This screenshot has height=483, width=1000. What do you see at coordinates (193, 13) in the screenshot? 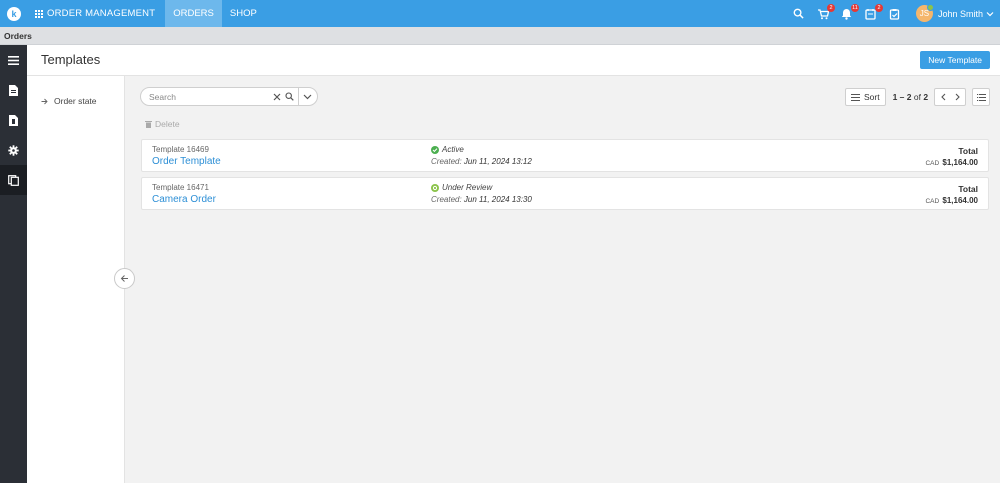
I see `tab-orders: ORDERS` at bounding box center [193, 13].